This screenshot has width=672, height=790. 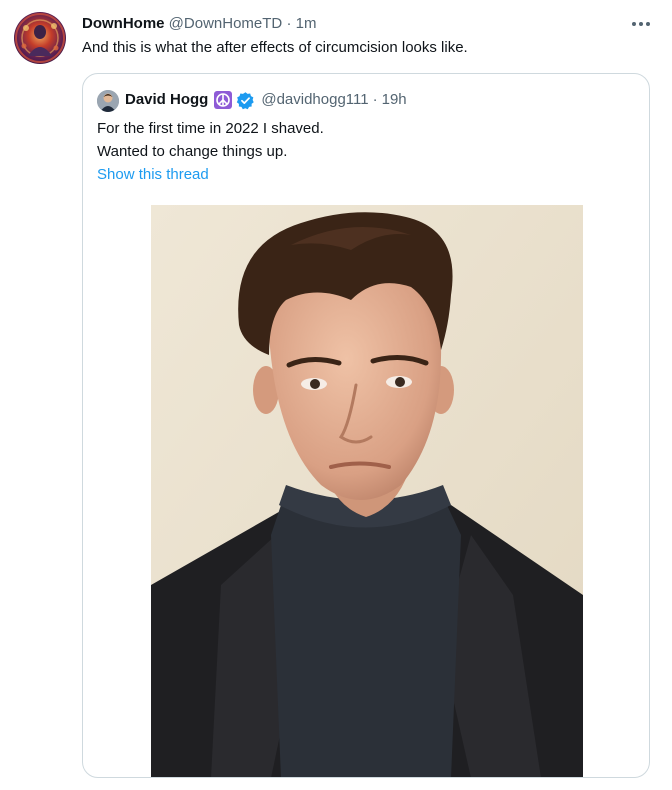 I want to click on quoted-tweet-line: For the first time in 2022 I shaved., so click(x=210, y=128).